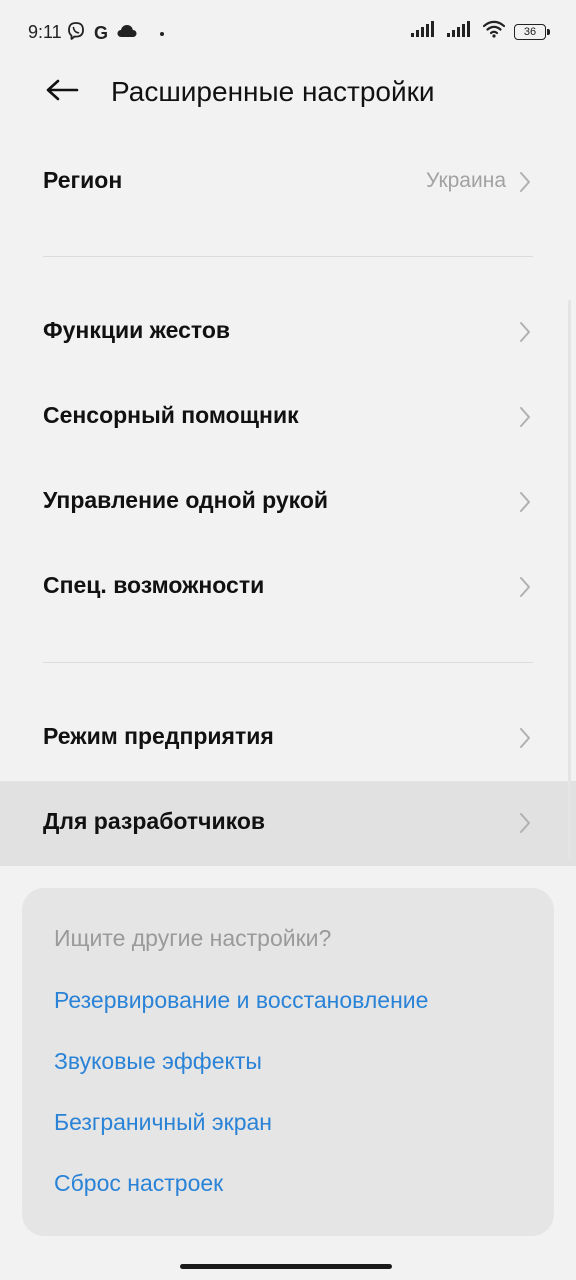  Describe the element at coordinates (288, 32) in the screenshot. I see `status-bar: 9:11 G 36` at that location.